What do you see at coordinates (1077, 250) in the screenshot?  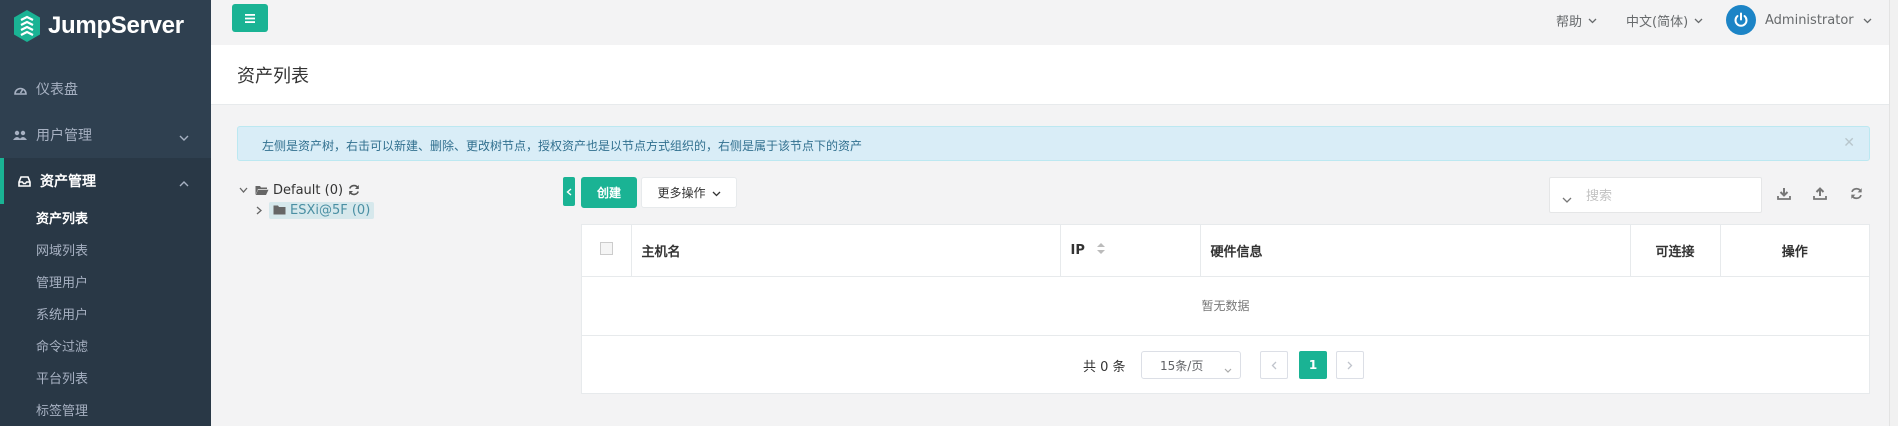 I see `column-ip-label: IP` at bounding box center [1077, 250].